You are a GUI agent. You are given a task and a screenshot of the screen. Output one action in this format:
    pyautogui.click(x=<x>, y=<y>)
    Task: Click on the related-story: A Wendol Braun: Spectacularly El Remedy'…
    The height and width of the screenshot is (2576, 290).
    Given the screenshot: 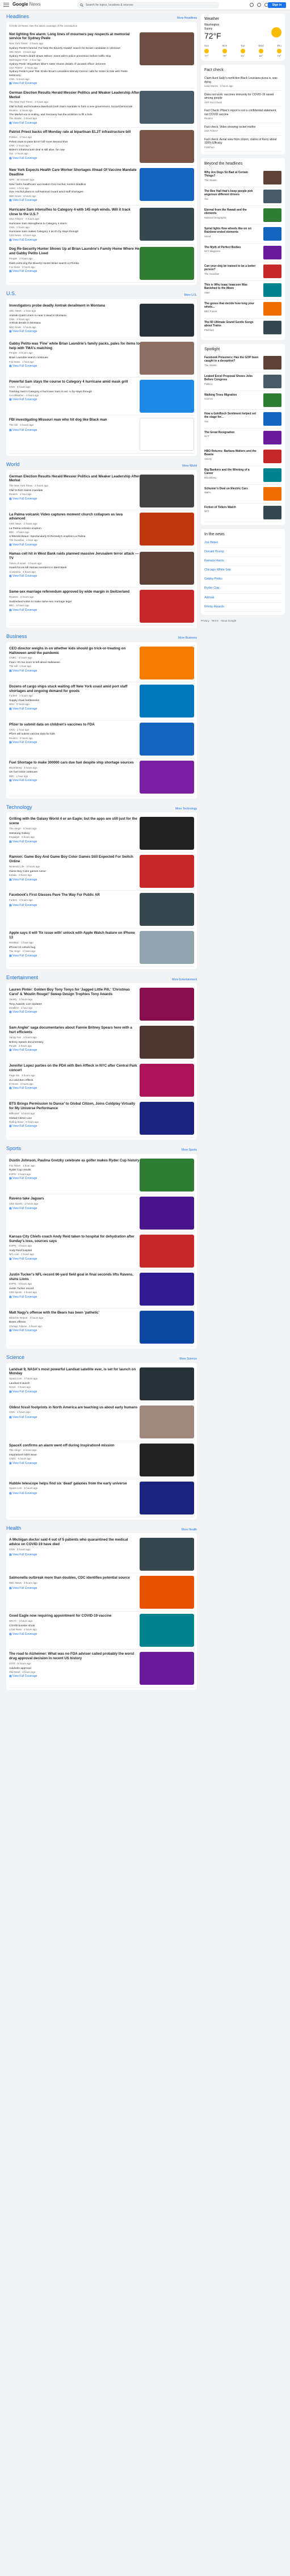 What is the action you would take?
    pyautogui.click(x=74, y=539)
    